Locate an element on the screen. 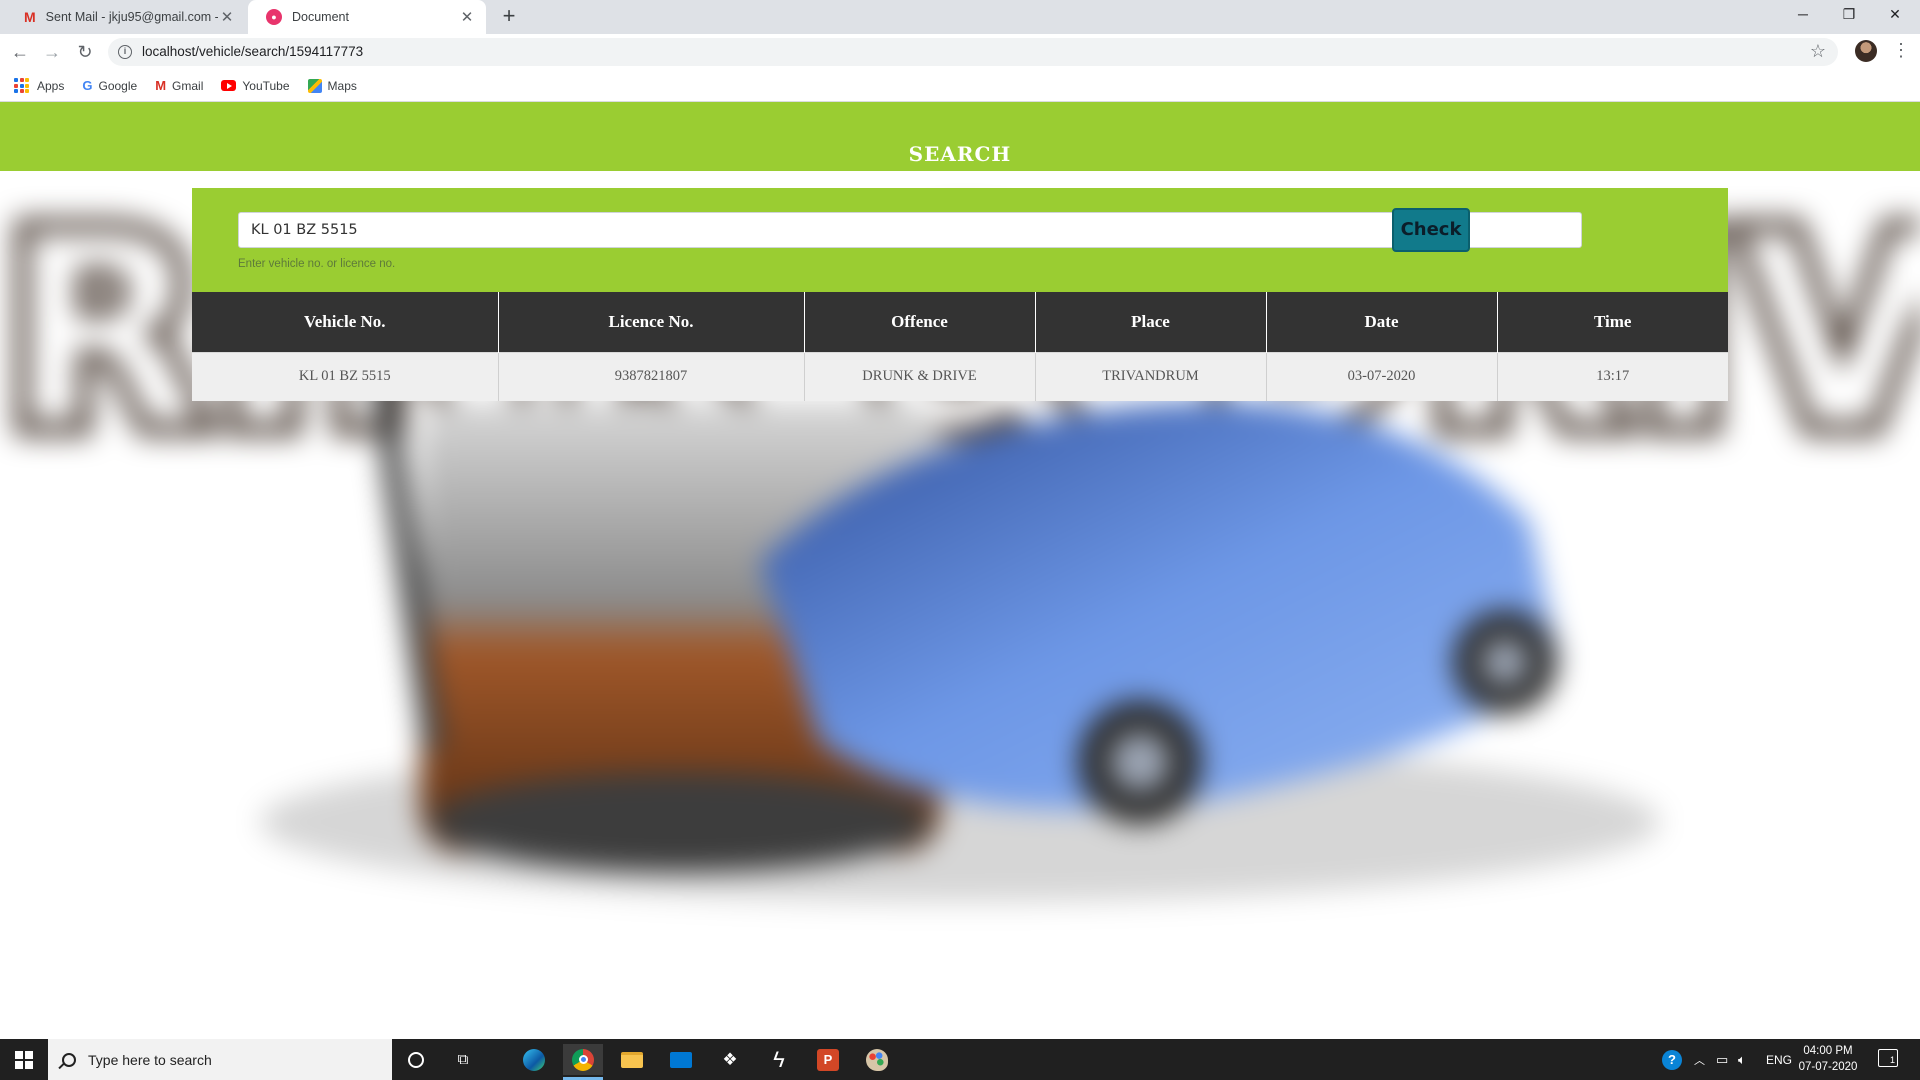 The image size is (1920, 1080). youtube-icon is located at coordinates (229, 85).